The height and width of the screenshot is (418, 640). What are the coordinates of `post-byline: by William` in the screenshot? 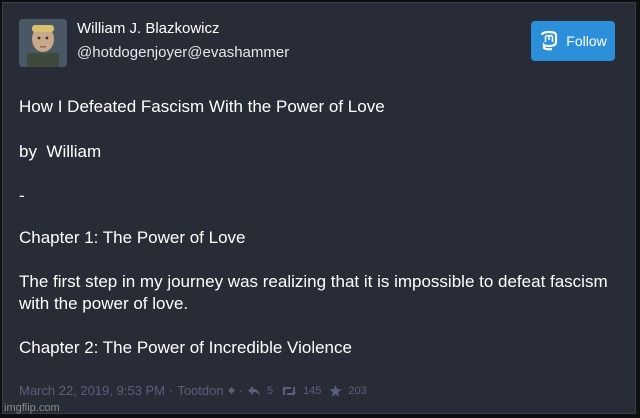 It's located at (60, 151).